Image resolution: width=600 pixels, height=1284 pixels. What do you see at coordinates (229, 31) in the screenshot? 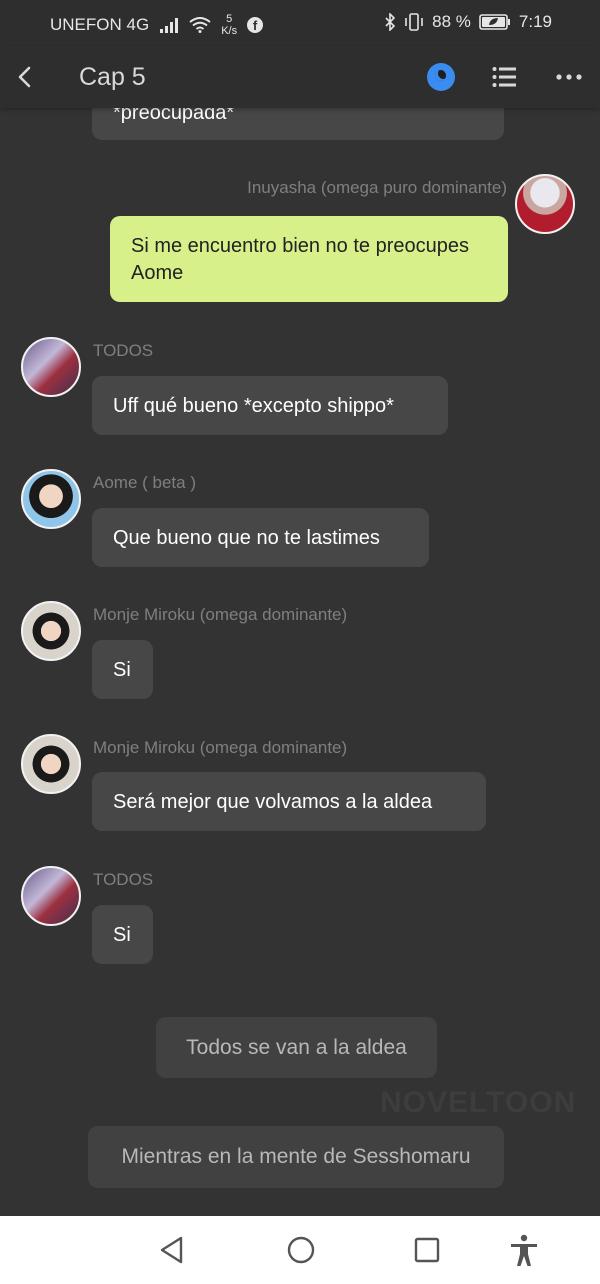
I see `speed-unit: K/s` at bounding box center [229, 31].